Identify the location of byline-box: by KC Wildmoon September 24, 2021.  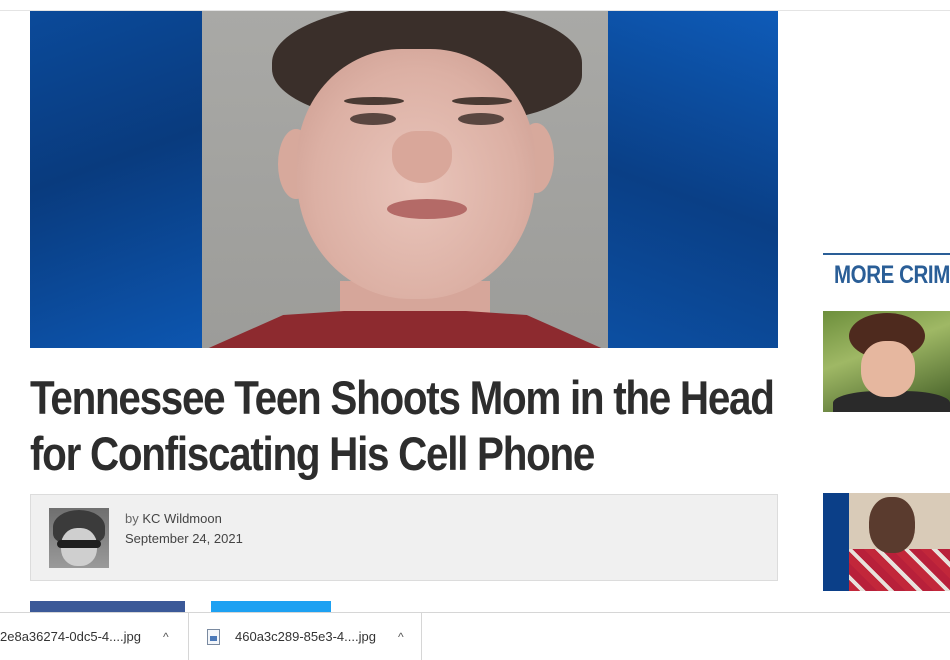
(404, 537).